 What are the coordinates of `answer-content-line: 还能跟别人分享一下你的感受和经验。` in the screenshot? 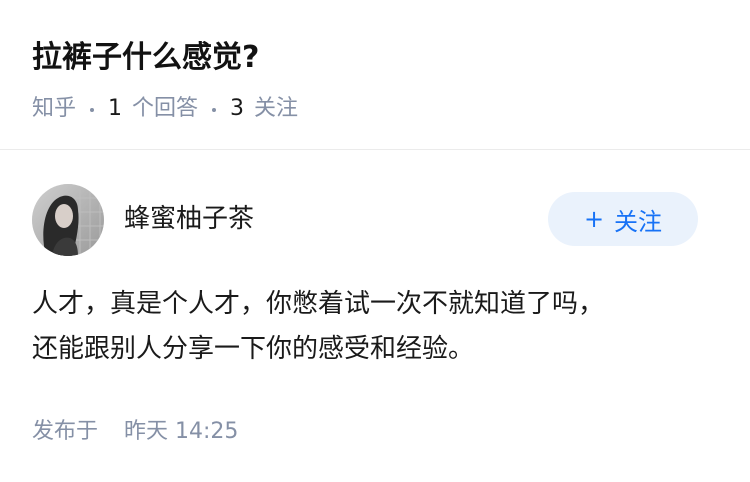 It's located at (253, 349).